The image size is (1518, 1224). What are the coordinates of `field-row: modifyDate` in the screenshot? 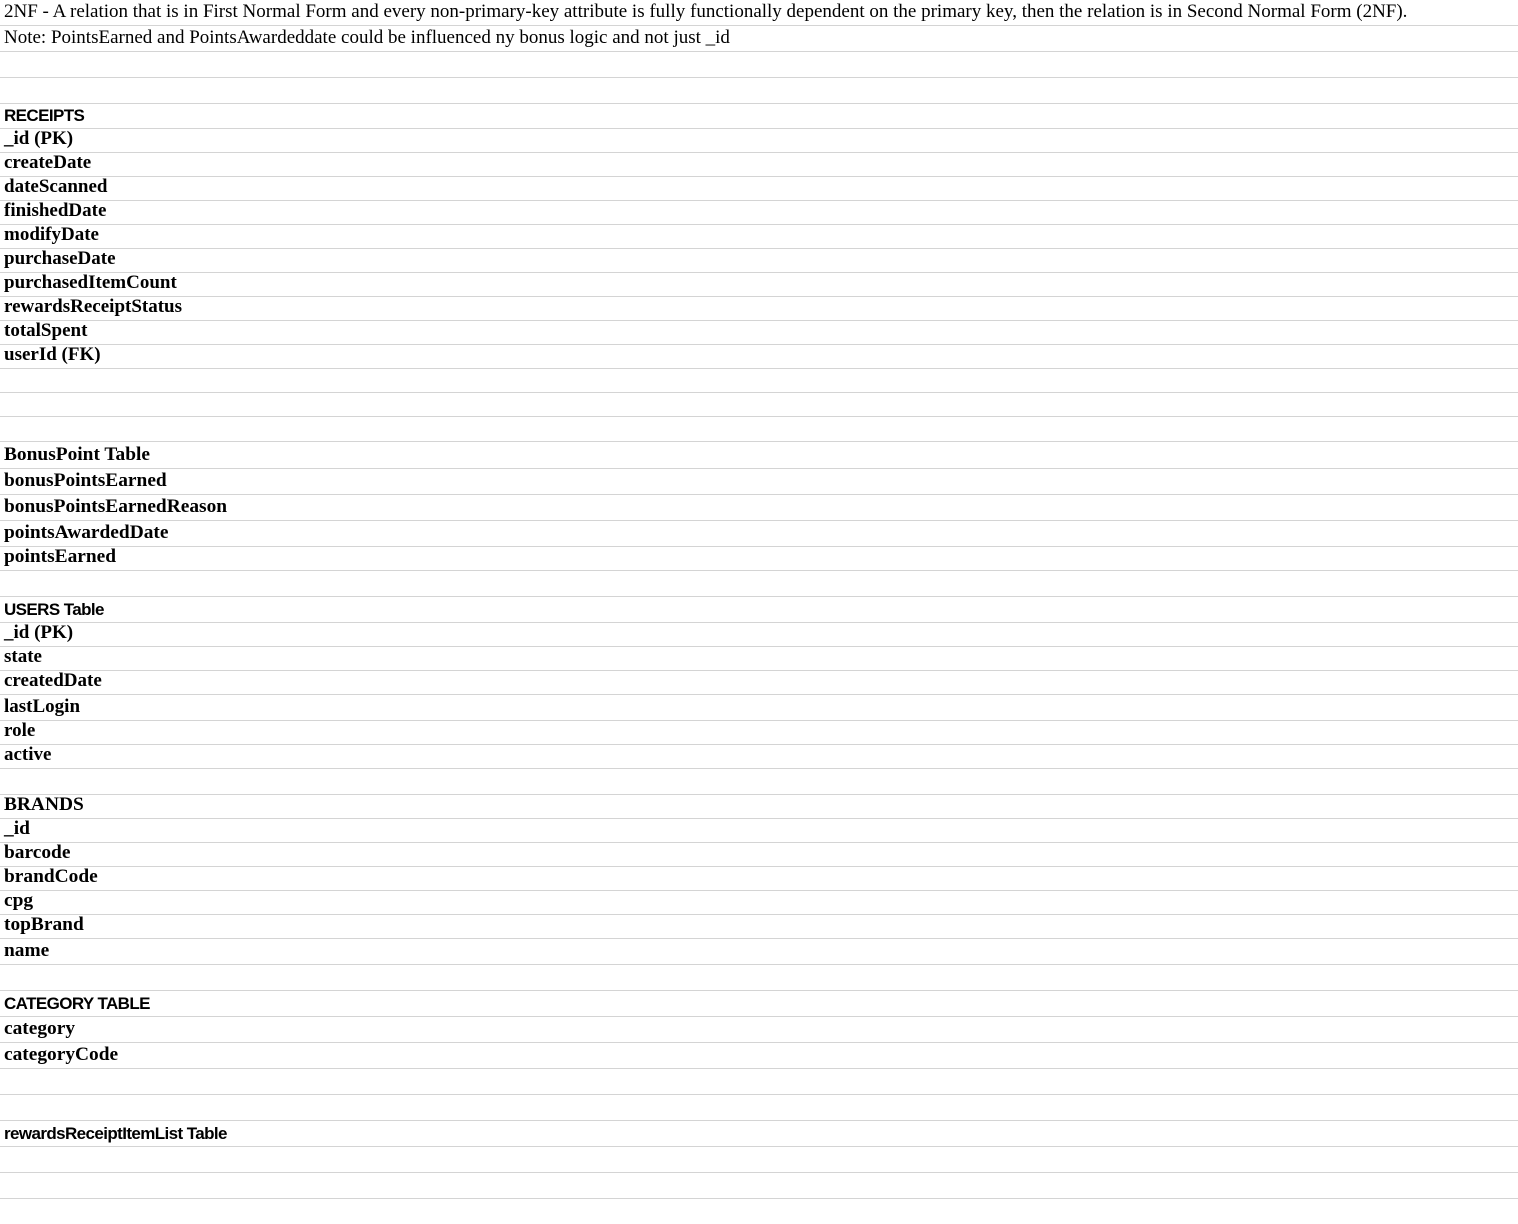 It's located at (759, 236).